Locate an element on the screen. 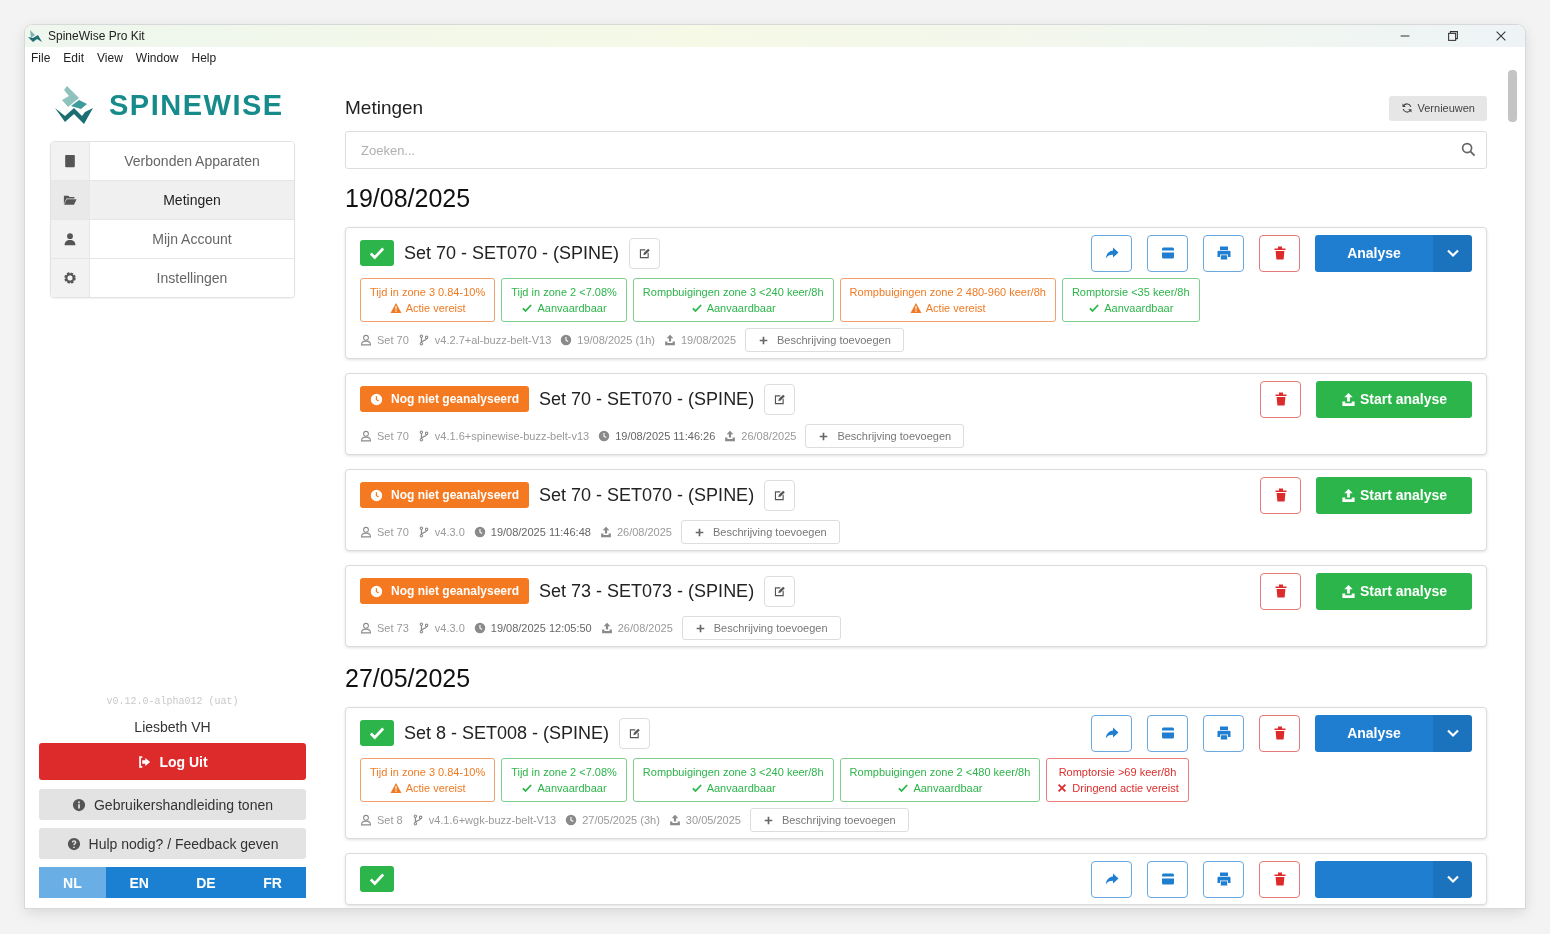 Image resolution: width=1550 pixels, height=934 pixels. upload-date: 30/05/2025 is located at coordinates (713, 820).